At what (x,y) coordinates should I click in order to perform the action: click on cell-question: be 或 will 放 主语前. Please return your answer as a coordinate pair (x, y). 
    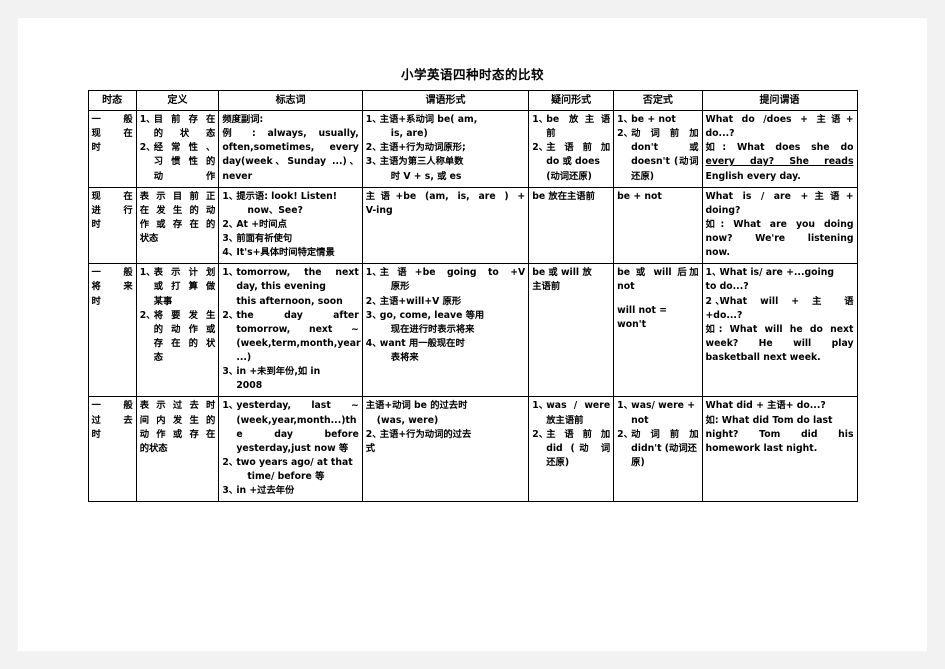
    Looking at the image, I should click on (571, 330).